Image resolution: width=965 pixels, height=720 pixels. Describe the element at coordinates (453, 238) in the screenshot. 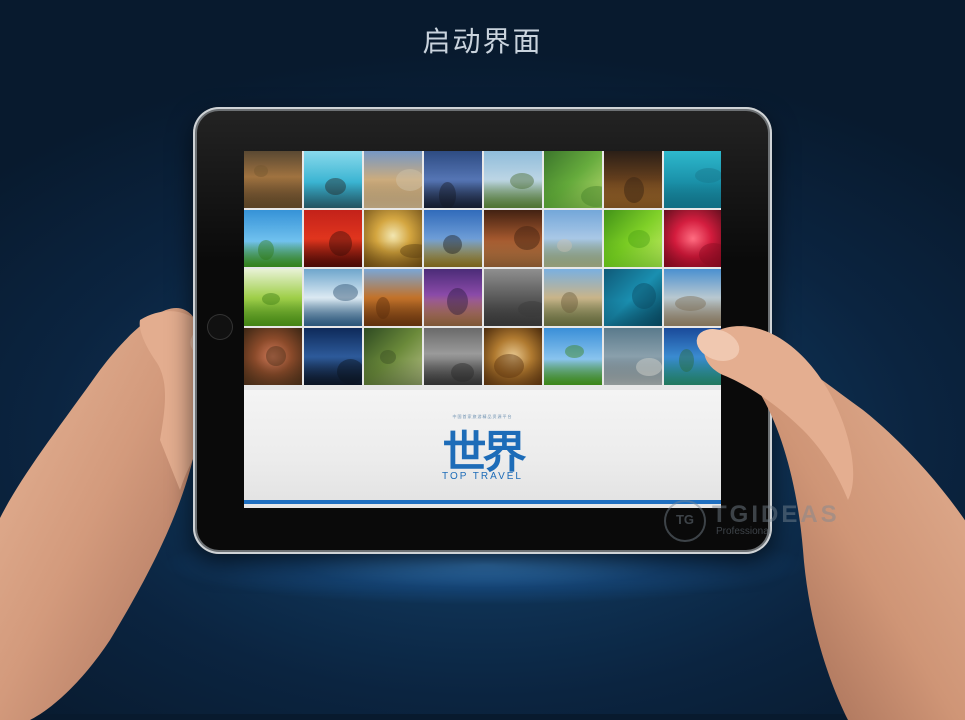

I see `road-sign-photo` at that location.